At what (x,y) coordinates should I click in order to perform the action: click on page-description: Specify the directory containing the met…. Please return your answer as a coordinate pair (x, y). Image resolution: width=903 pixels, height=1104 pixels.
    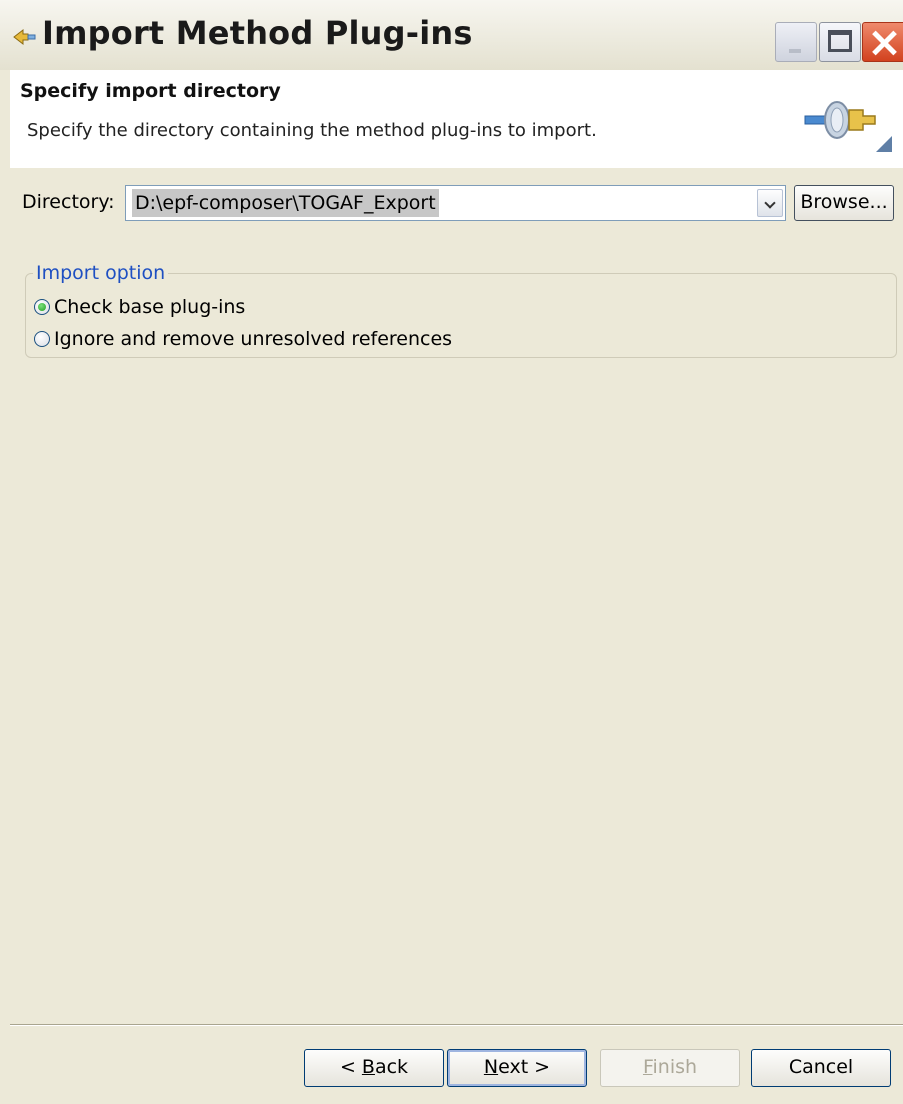
    Looking at the image, I should click on (312, 130).